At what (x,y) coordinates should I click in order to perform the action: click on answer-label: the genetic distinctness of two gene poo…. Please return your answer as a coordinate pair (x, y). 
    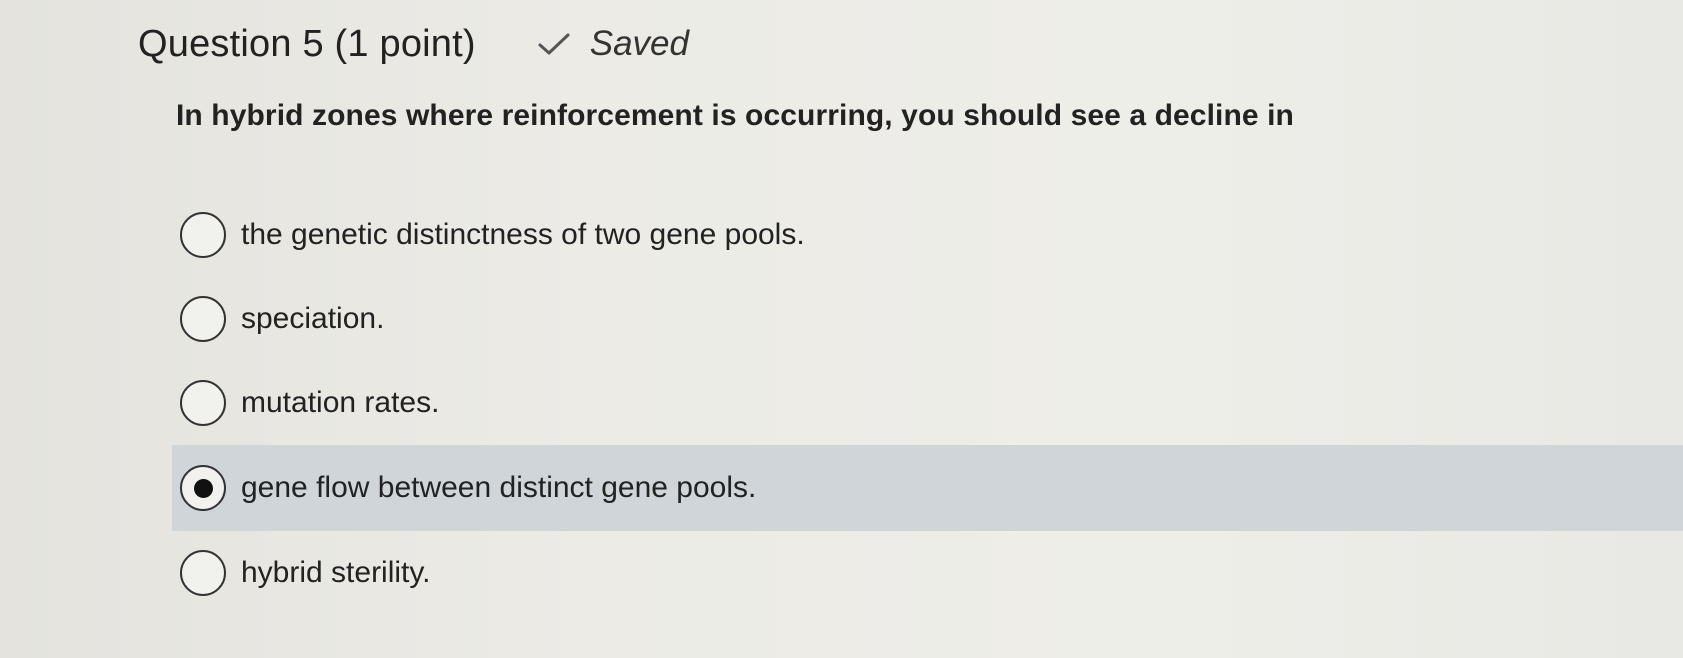
    Looking at the image, I should click on (523, 234).